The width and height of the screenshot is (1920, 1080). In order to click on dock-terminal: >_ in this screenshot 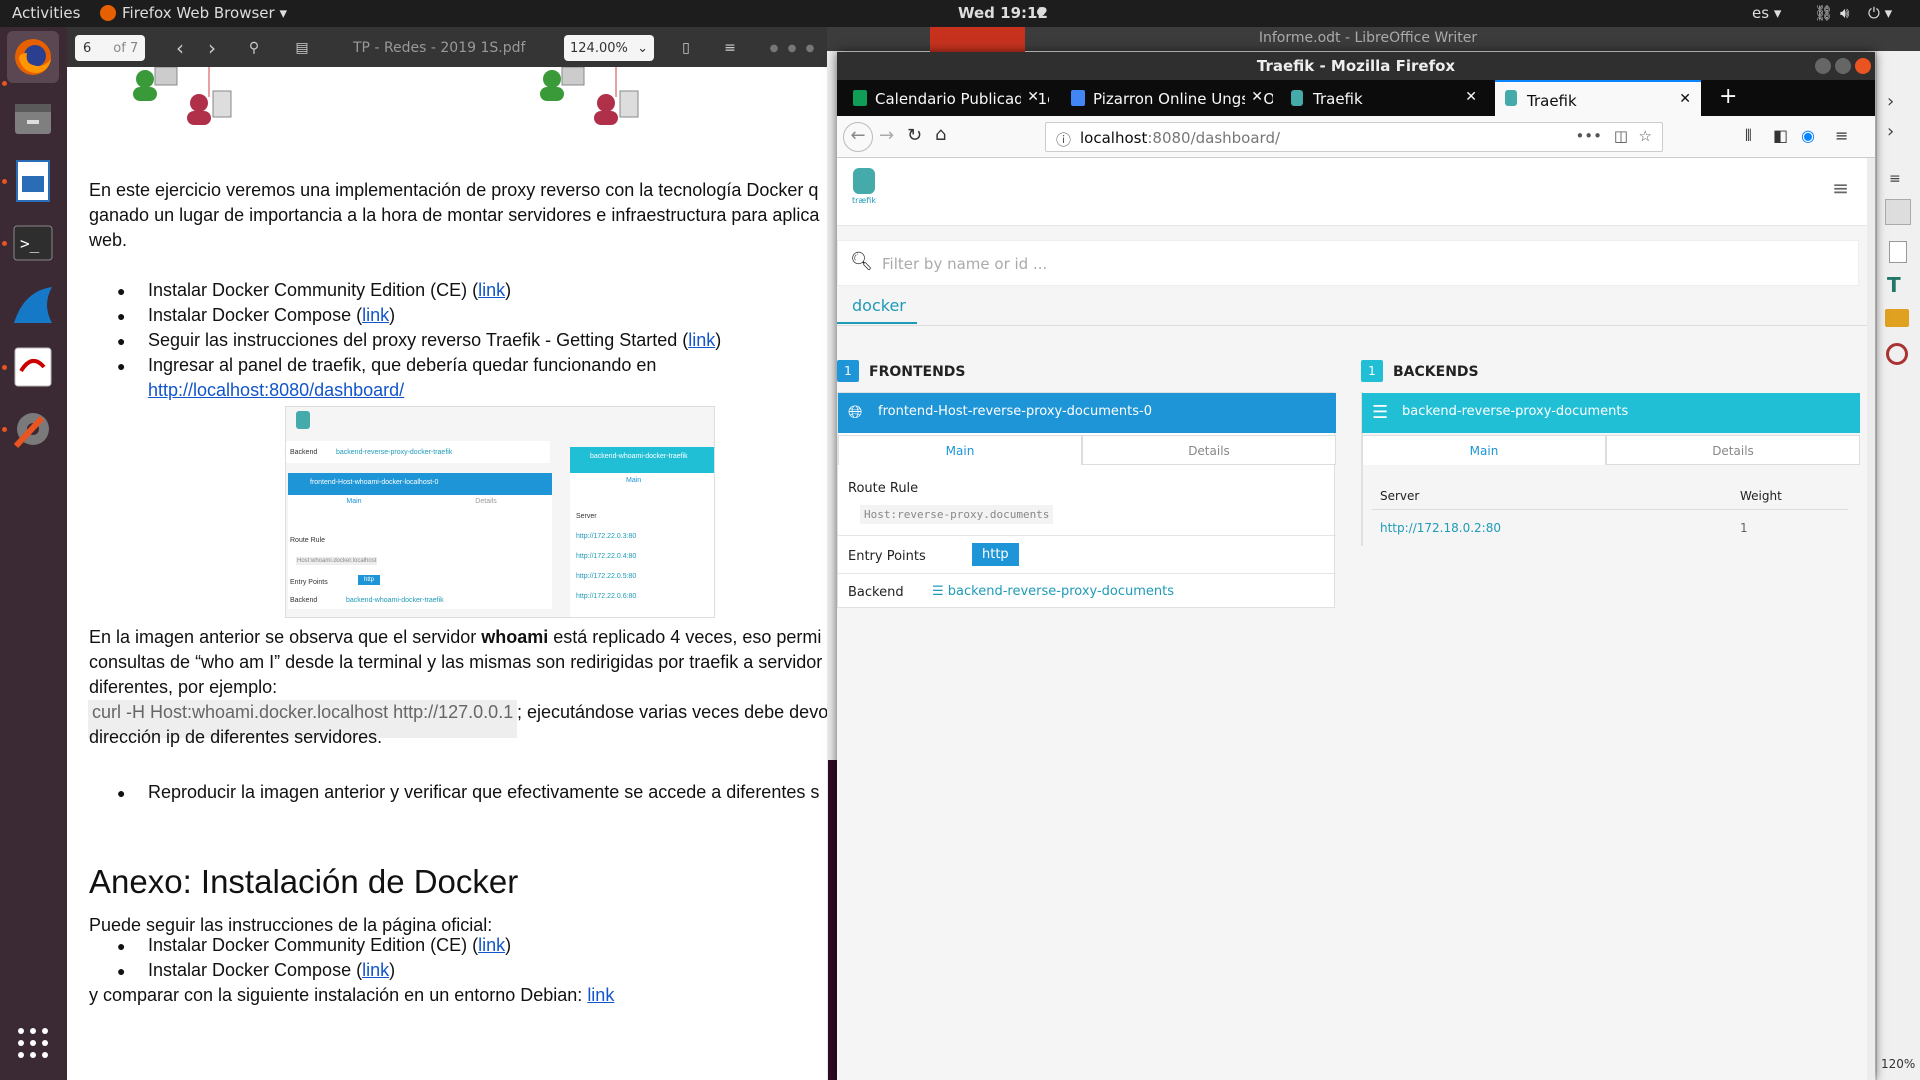, I will do `click(33, 243)`.